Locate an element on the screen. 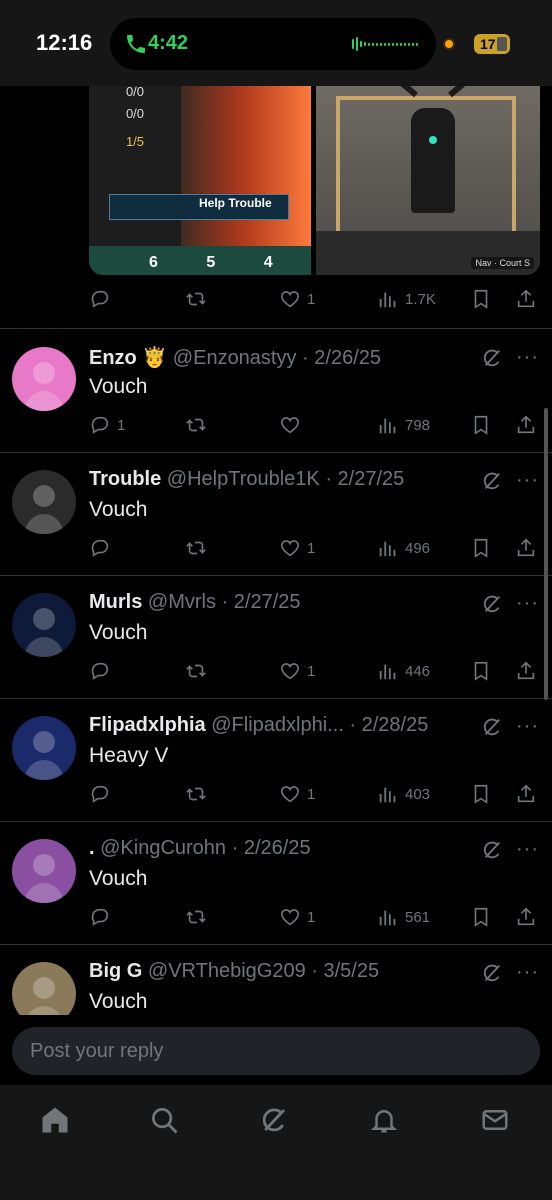 The image size is (552, 1200). media-image-left: 0/0 0/0 1/5 Help Trouble 6 5 4 is located at coordinates (200, 180).